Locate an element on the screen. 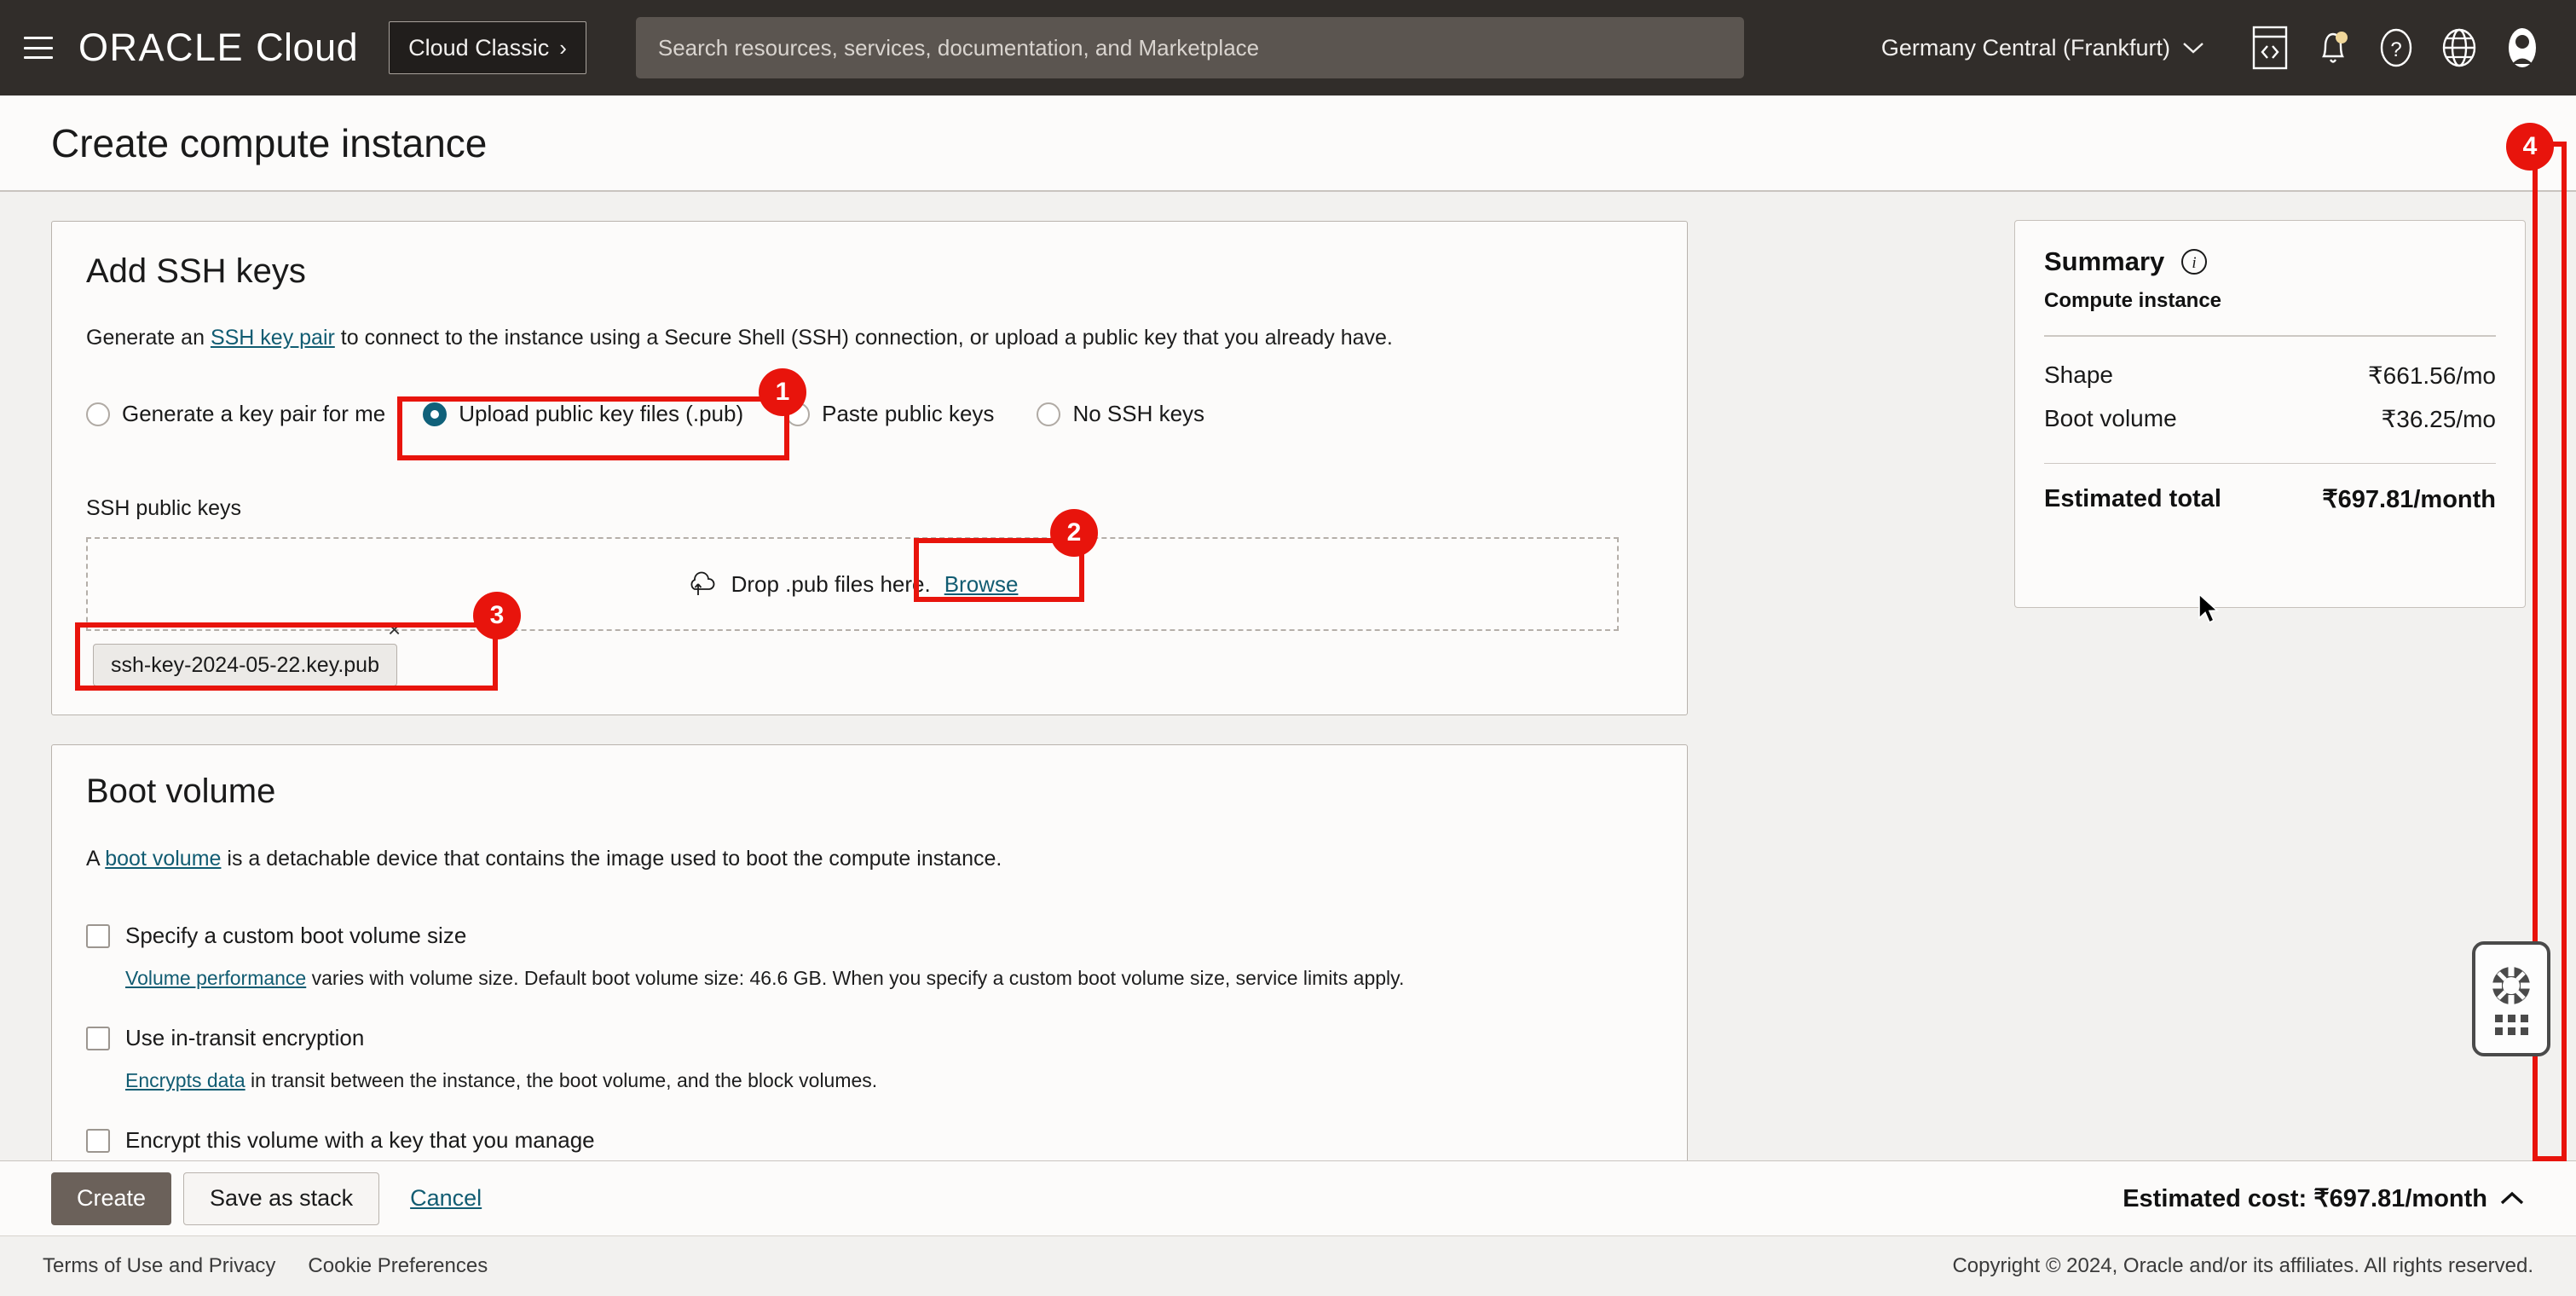 The height and width of the screenshot is (1296, 2576). cancel-link: Cancel is located at coordinates (446, 1198).